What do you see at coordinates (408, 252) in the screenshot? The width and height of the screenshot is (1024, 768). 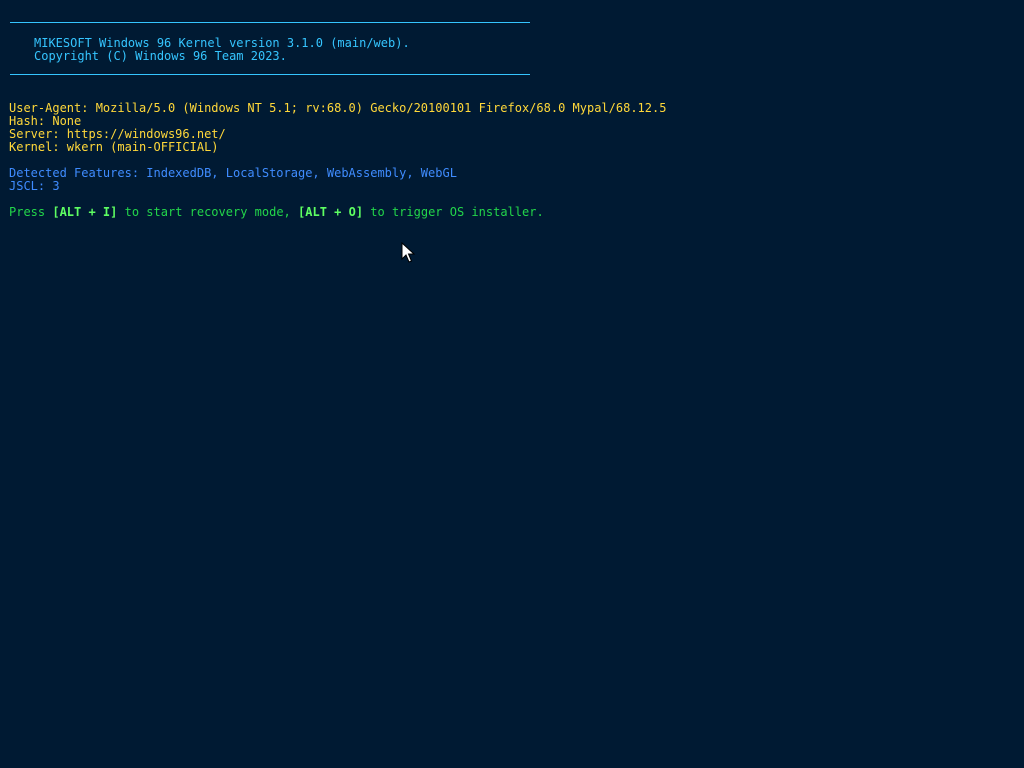 I see `mouse-pointer-icon` at bounding box center [408, 252].